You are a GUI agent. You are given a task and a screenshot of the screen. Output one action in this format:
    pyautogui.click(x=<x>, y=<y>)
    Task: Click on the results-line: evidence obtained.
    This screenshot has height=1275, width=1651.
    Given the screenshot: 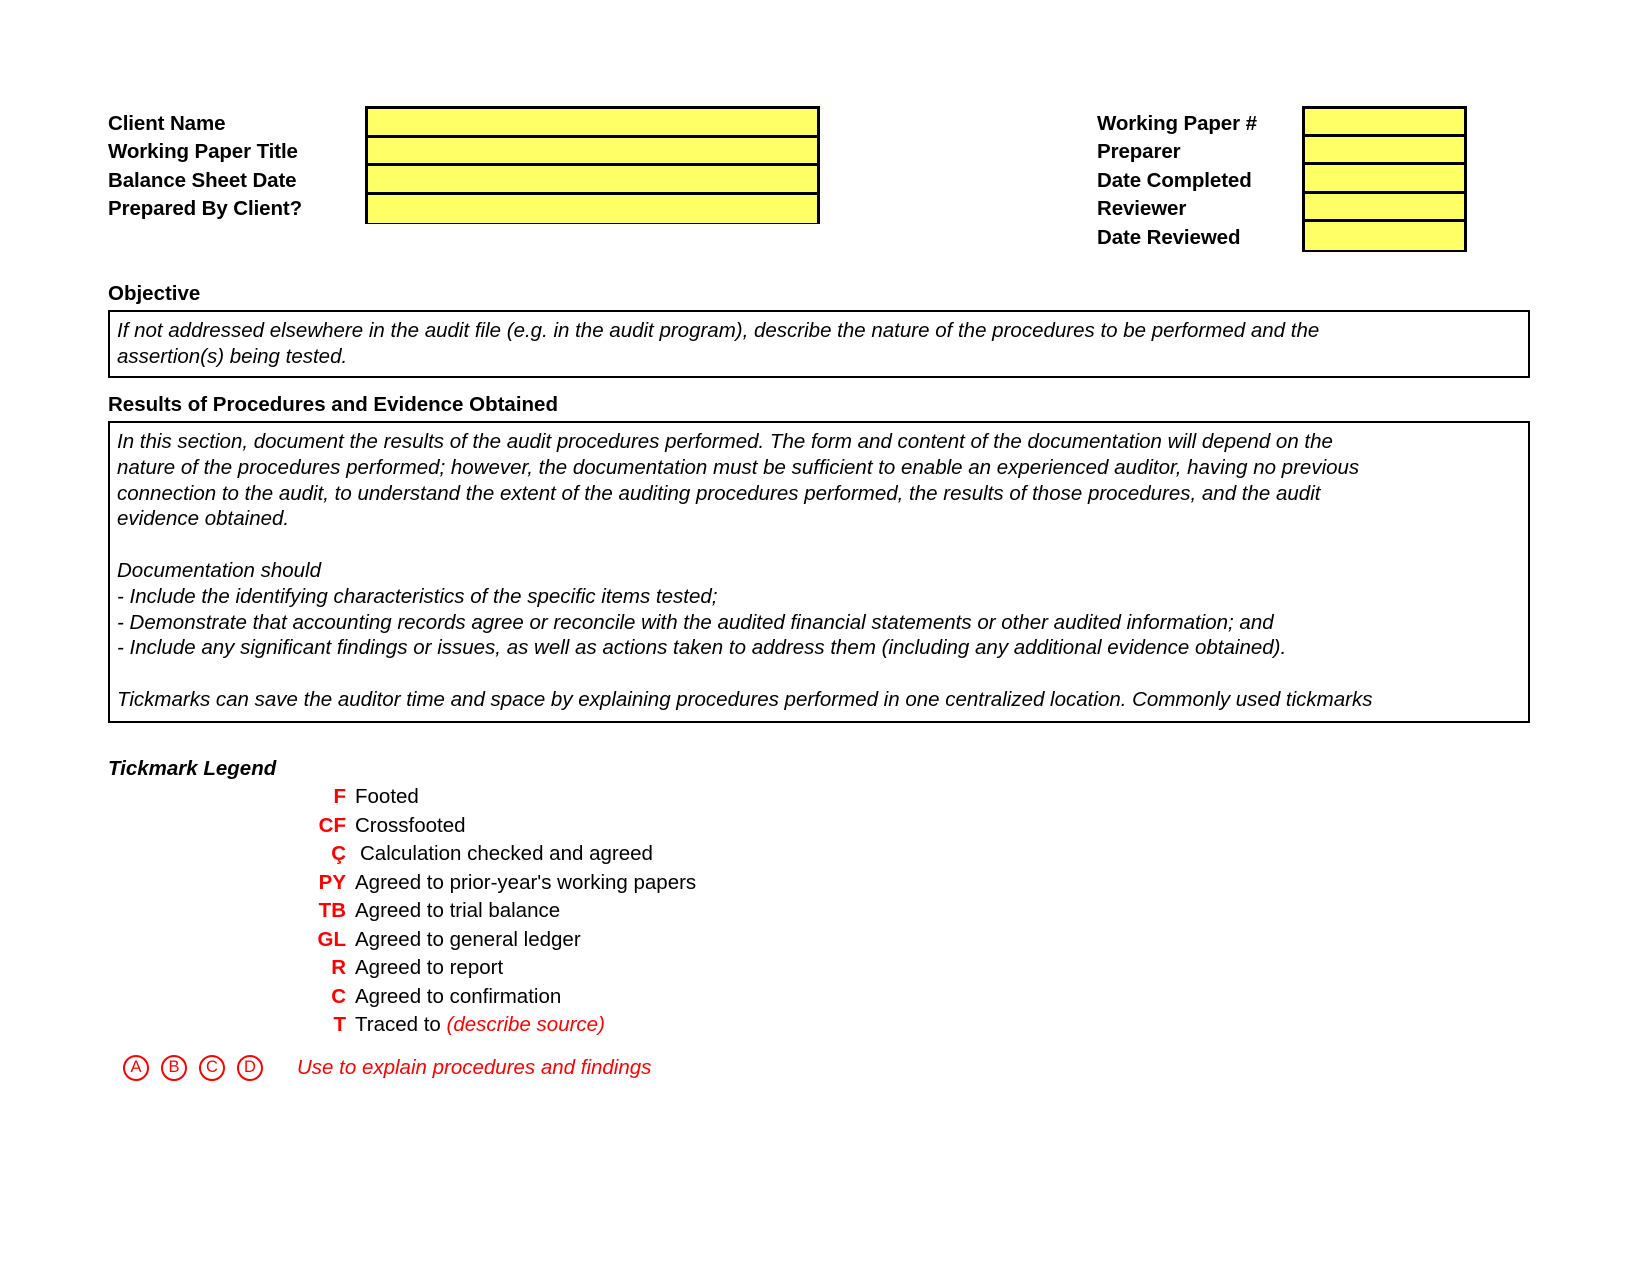 What is the action you would take?
    pyautogui.click(x=203, y=519)
    